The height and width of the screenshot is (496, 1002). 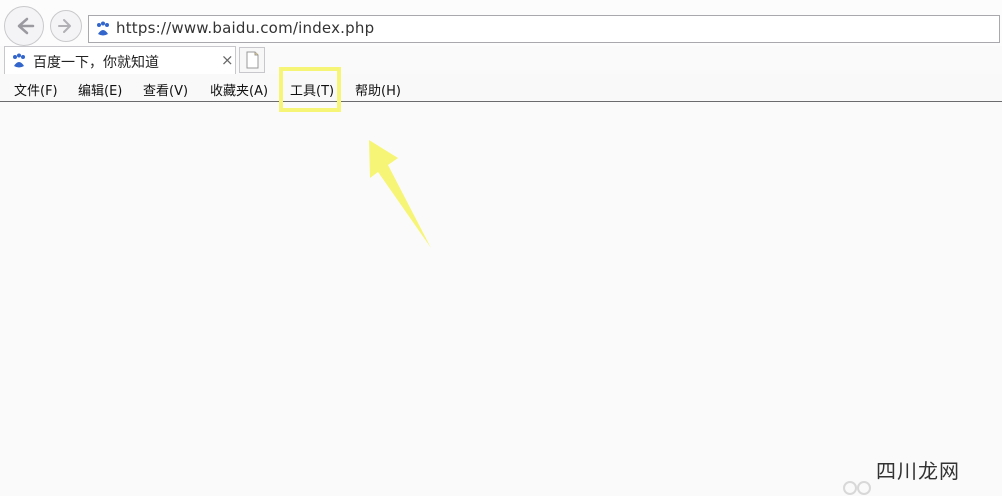 I want to click on menu-file: 文件(F), so click(x=36, y=89).